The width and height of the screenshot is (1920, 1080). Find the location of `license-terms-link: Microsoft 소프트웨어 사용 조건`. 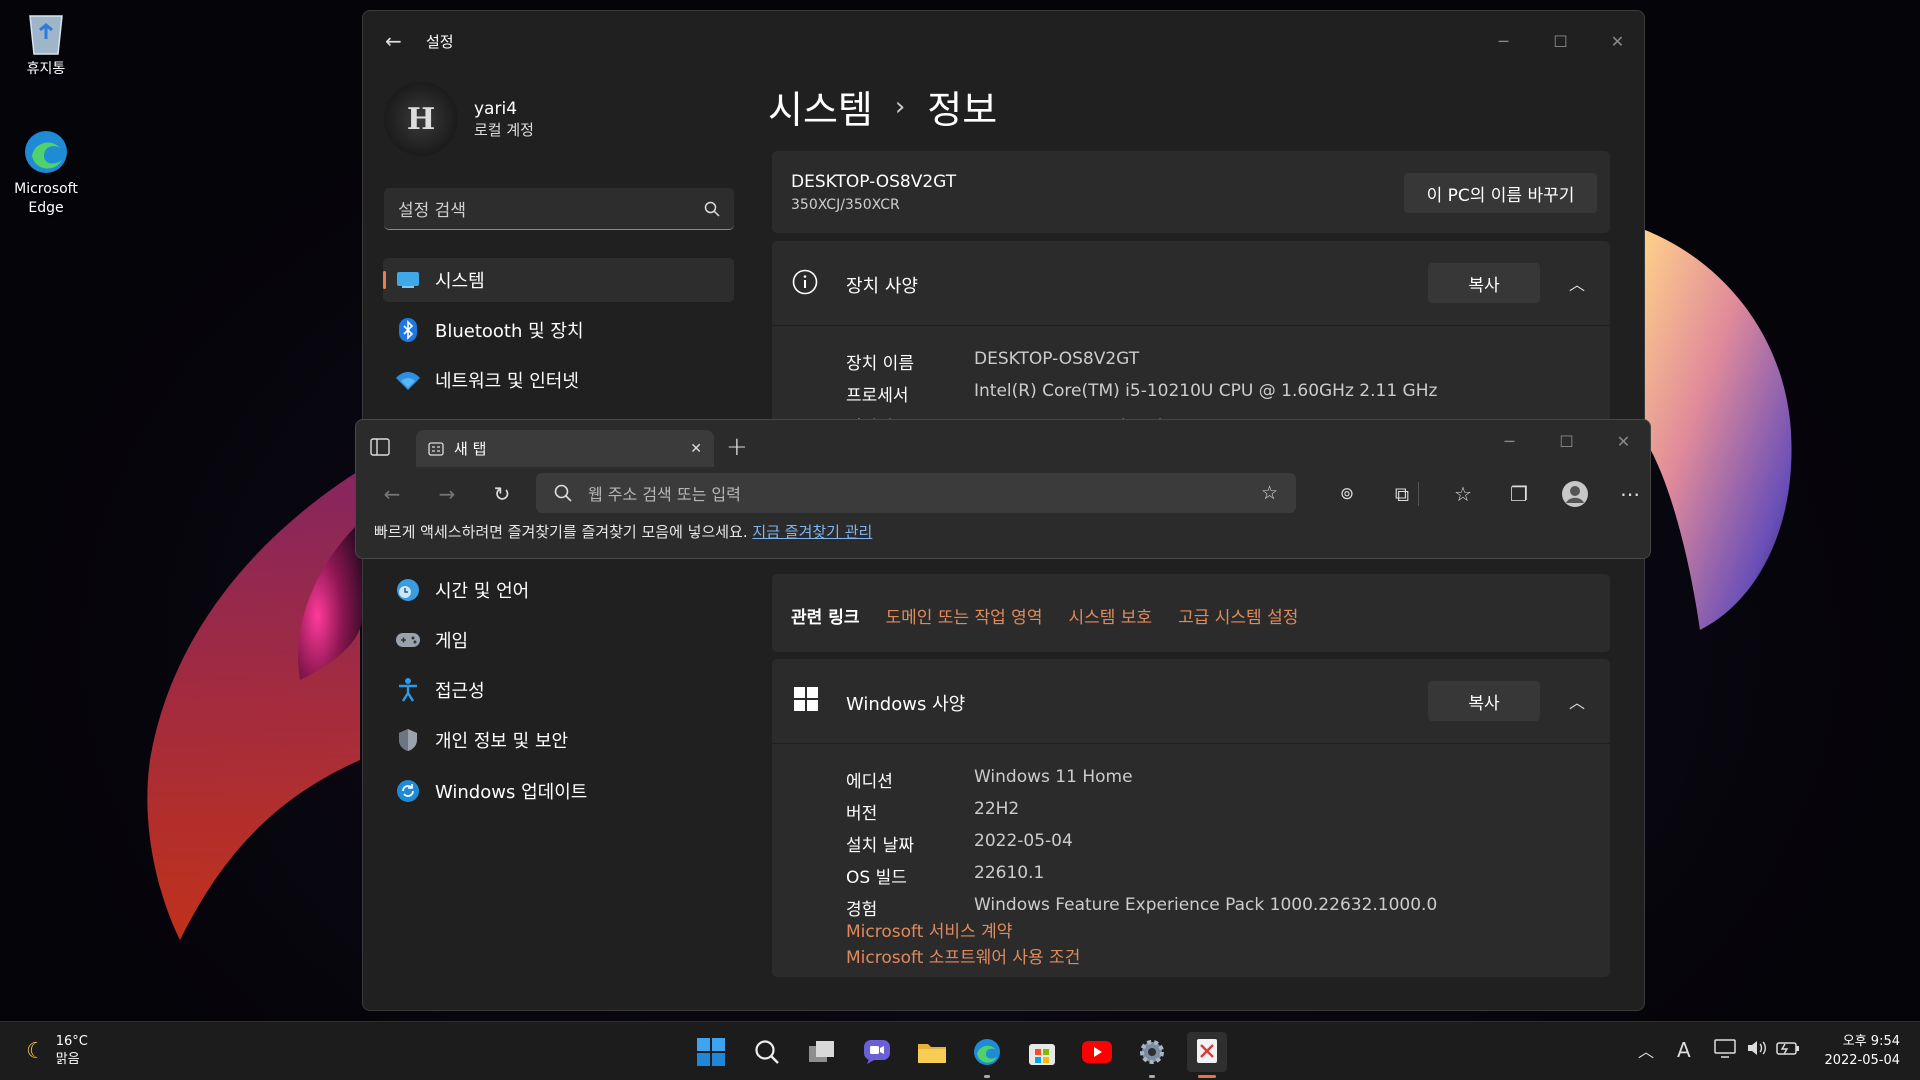

license-terms-link: Microsoft 소프트웨어 사용 조건 is located at coordinates (963, 955).